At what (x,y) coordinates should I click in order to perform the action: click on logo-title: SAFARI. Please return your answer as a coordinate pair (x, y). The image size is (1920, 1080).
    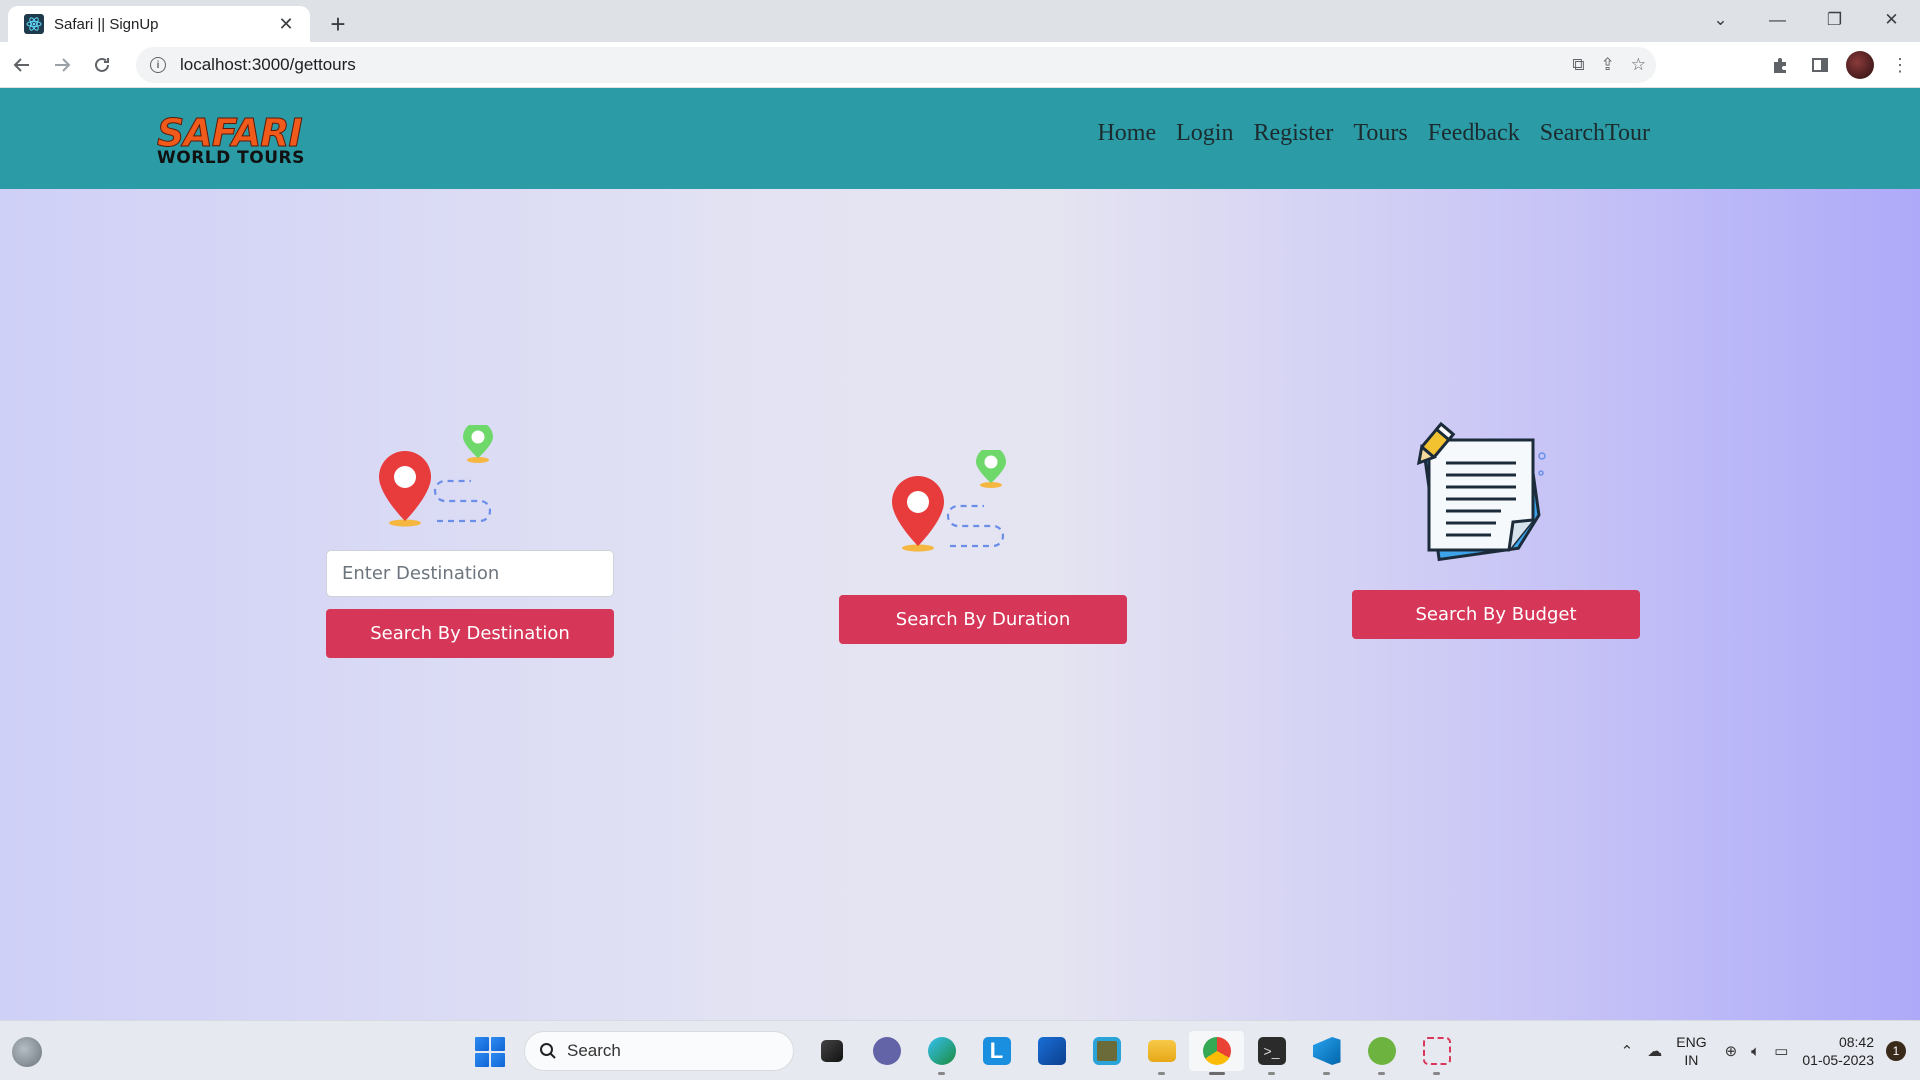
    Looking at the image, I should click on (230, 133).